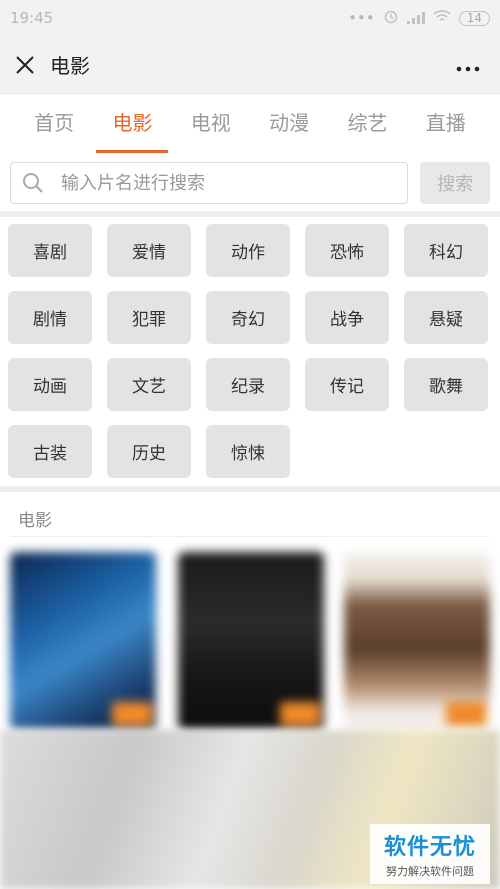  What do you see at coordinates (149, 384) in the screenshot?
I see `genre-button: 文艺` at bounding box center [149, 384].